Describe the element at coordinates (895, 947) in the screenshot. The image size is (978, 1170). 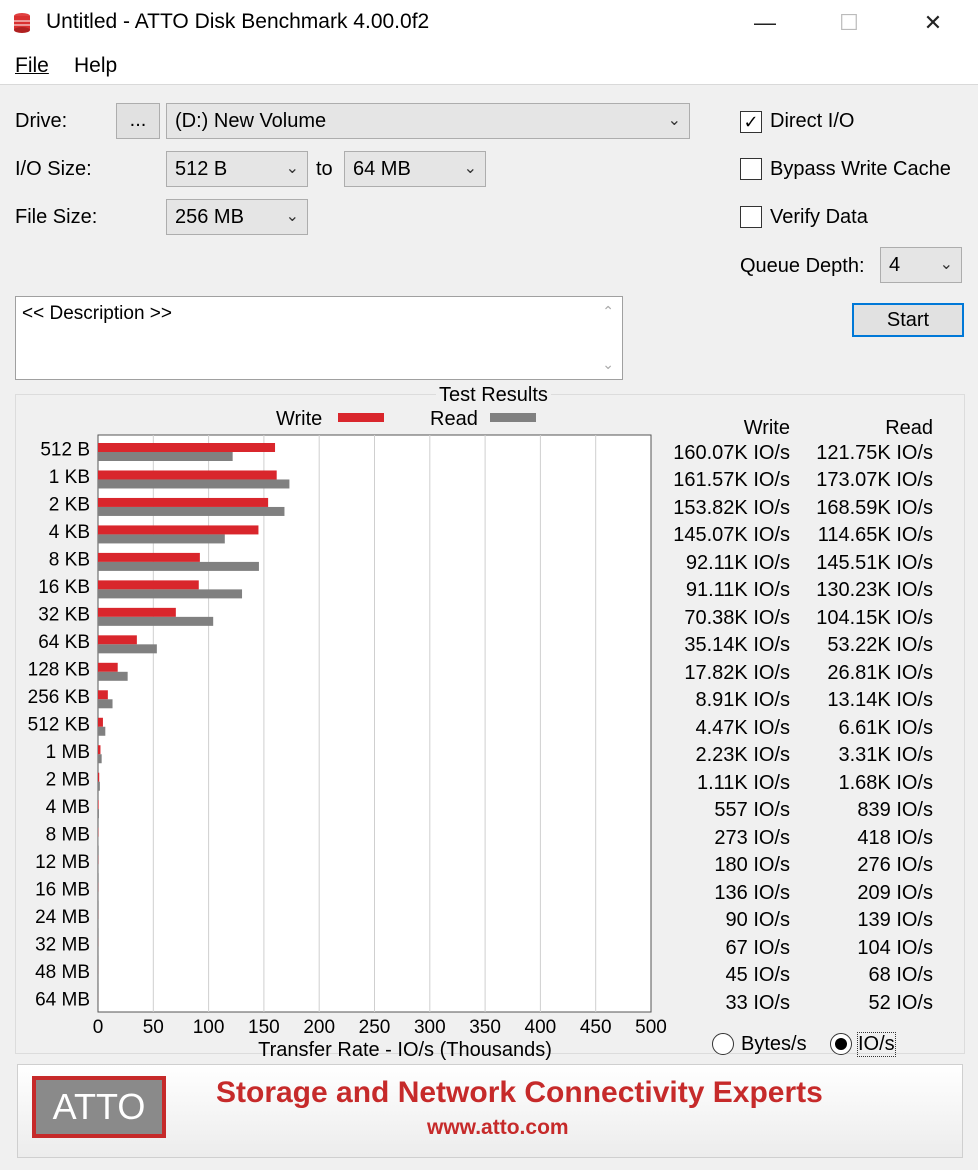
I see `read-result-value: 104 IO/s` at that location.